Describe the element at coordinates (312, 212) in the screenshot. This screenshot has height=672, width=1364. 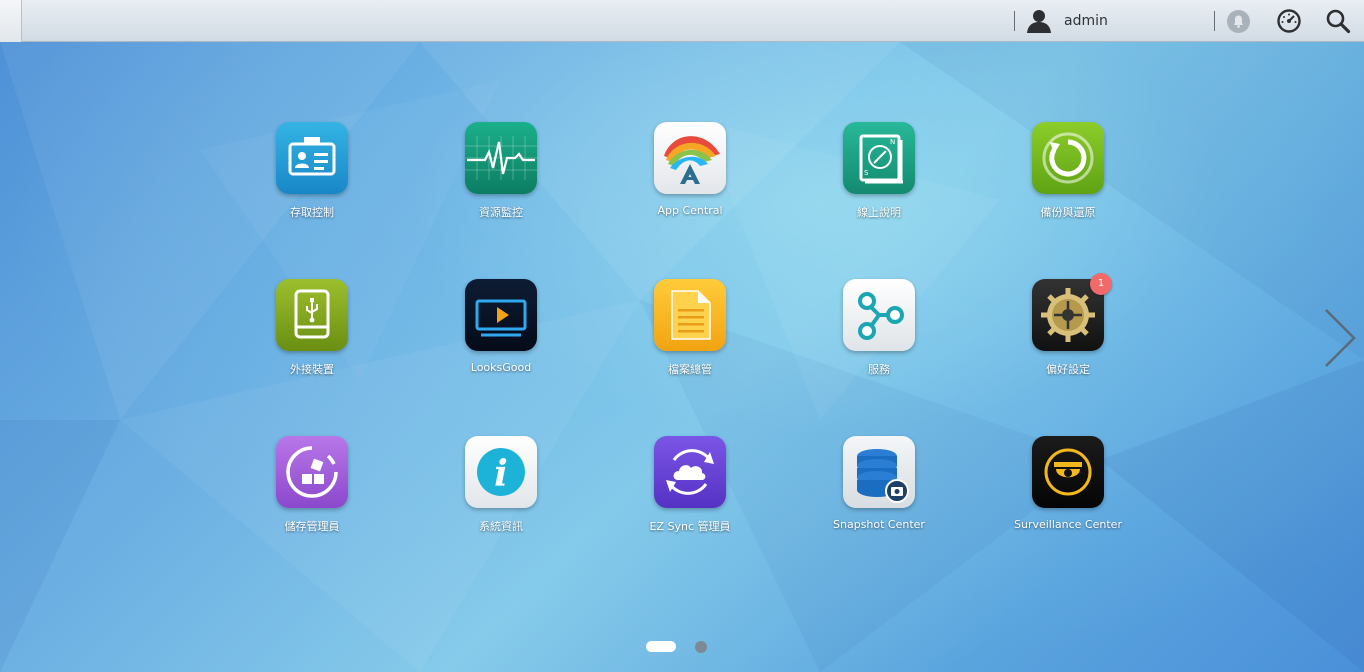
I see `app-label: 存取控制` at that location.